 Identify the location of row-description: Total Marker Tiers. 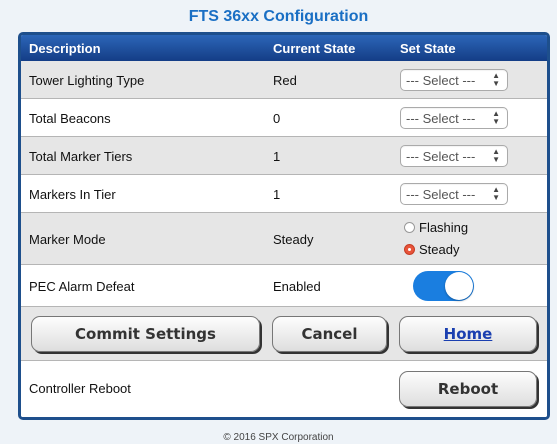
(81, 156).